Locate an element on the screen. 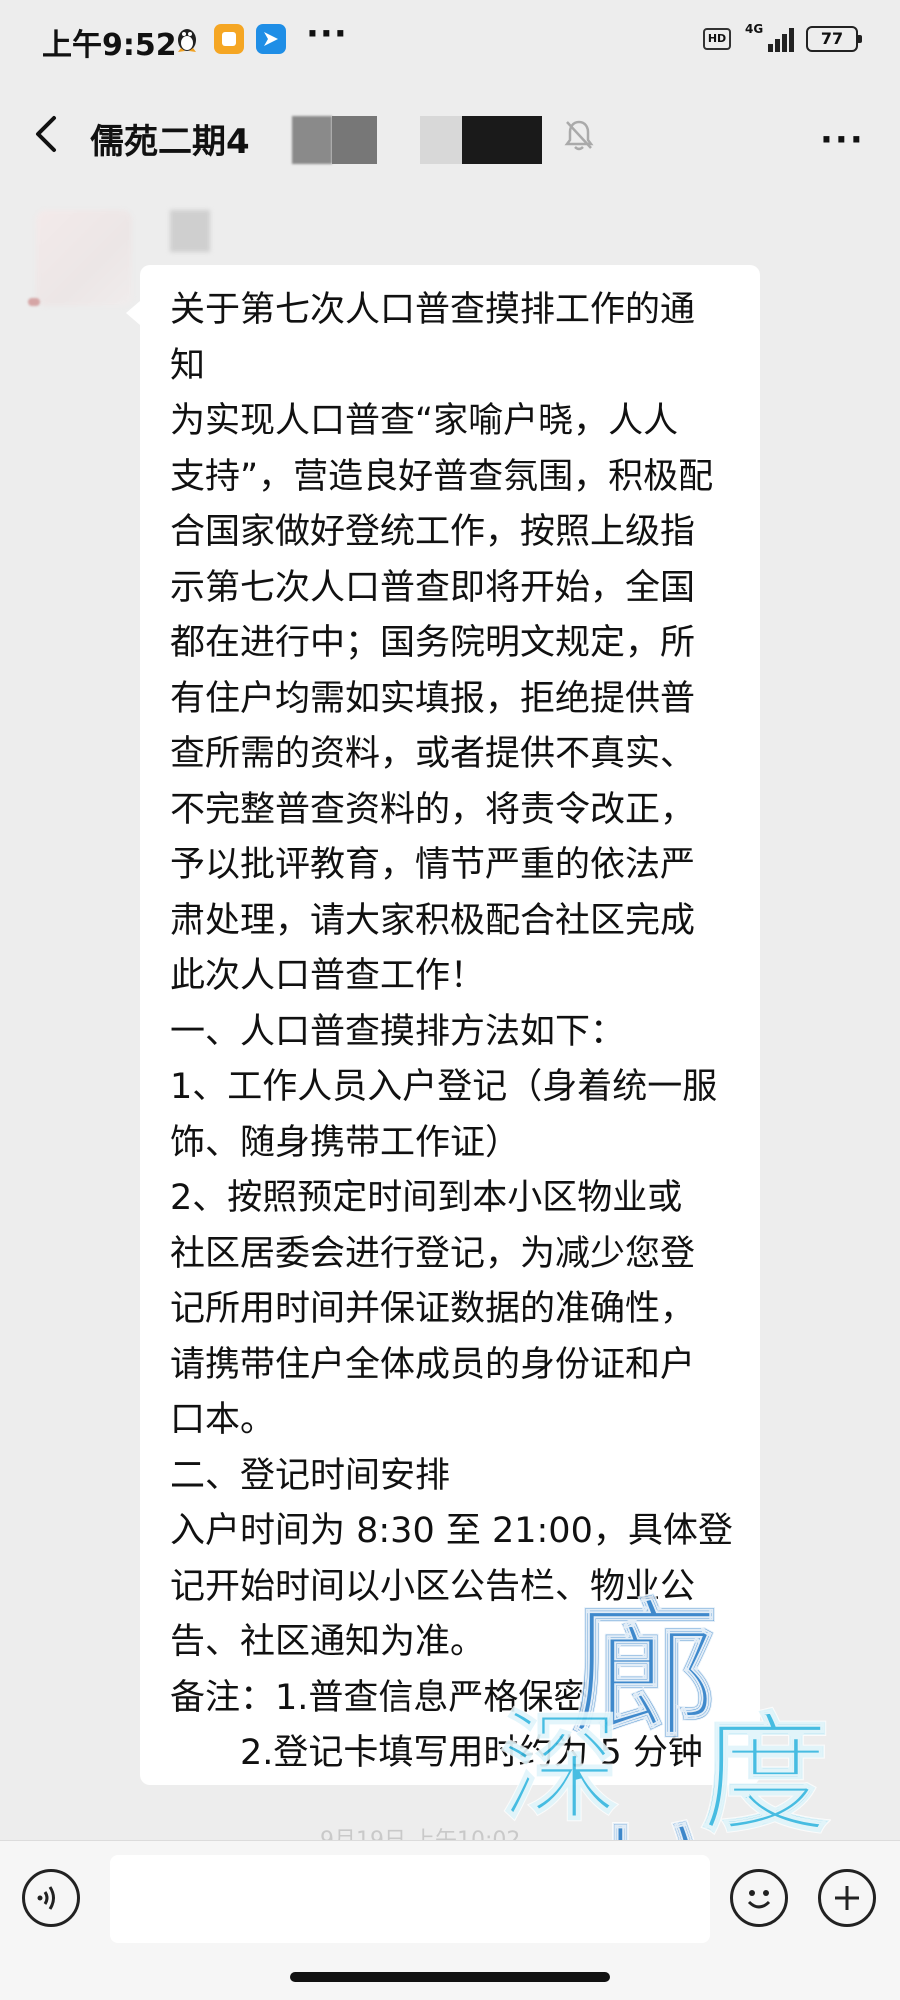 The height and width of the screenshot is (2000, 900). message-line: 合国家做好登统工作，按照上级指 is located at coordinates (433, 532).